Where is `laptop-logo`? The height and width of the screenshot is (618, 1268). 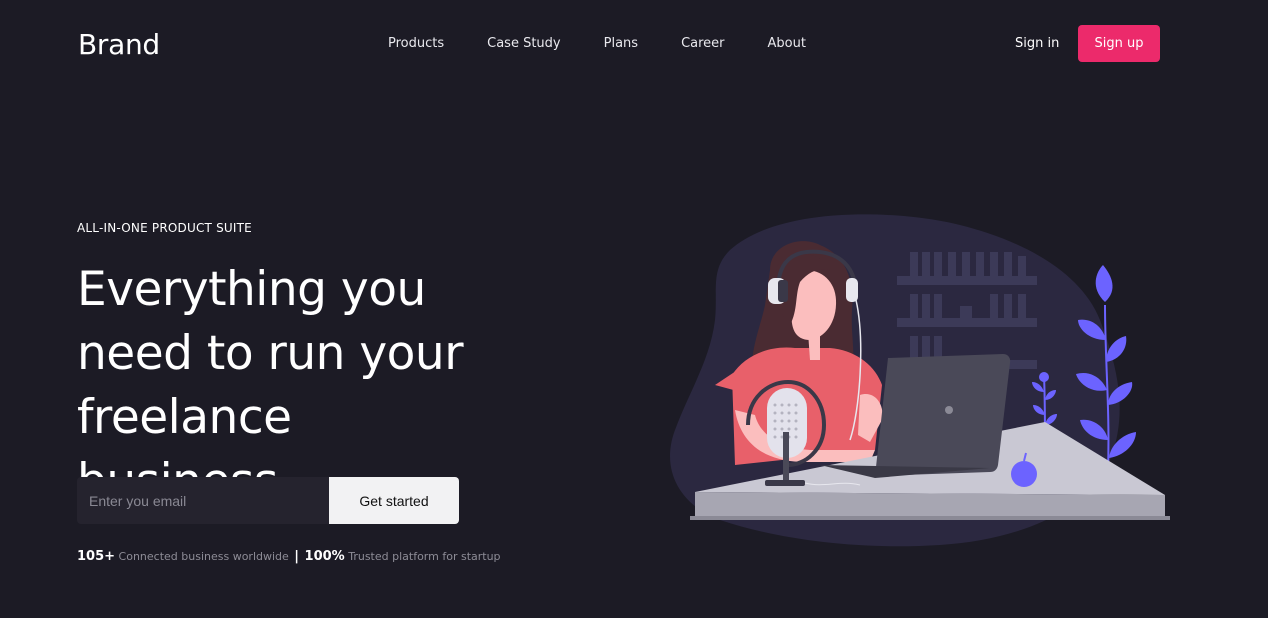
laptop-logo is located at coordinates (949, 410).